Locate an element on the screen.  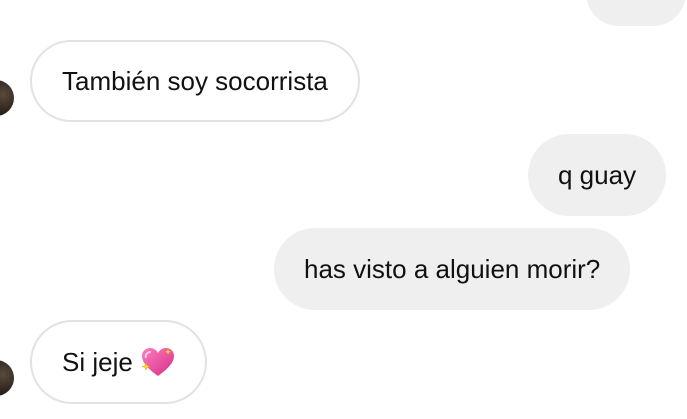
message-bubble-outgoing: has visto a alguien morir? is located at coordinates (452, 269).